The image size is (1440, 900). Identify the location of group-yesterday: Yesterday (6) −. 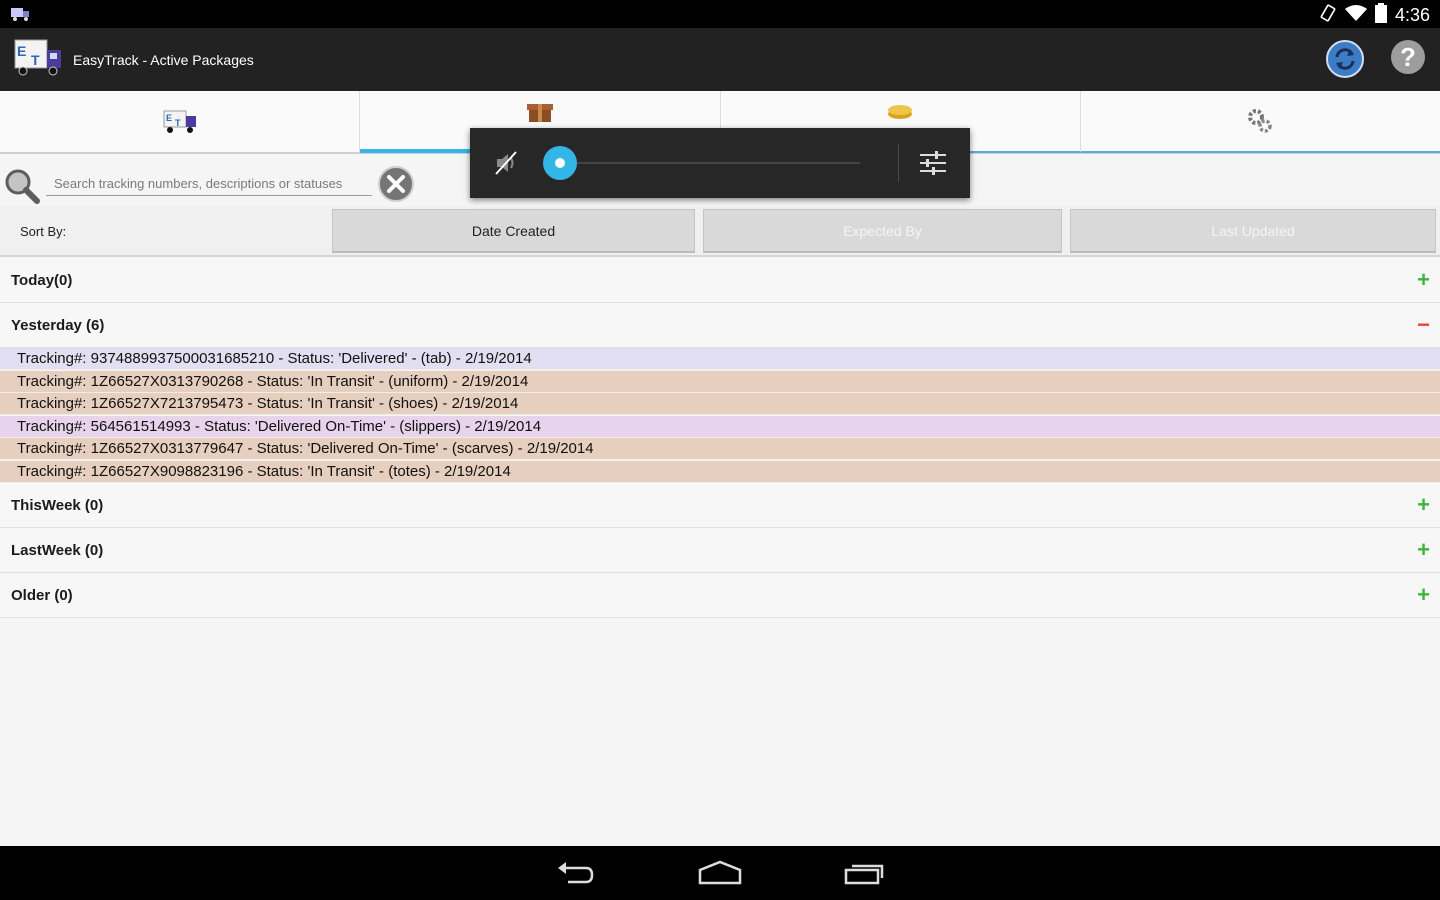
(720, 325).